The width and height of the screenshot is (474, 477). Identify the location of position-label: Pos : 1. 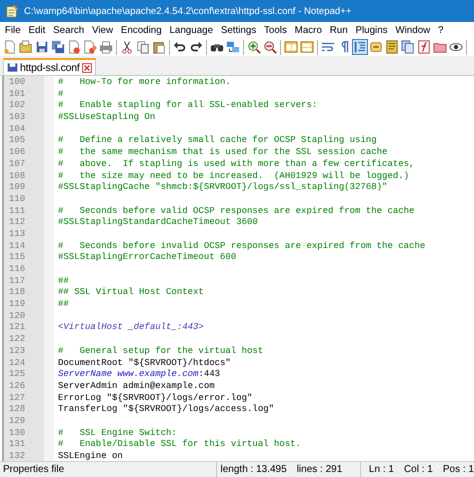
(458, 469).